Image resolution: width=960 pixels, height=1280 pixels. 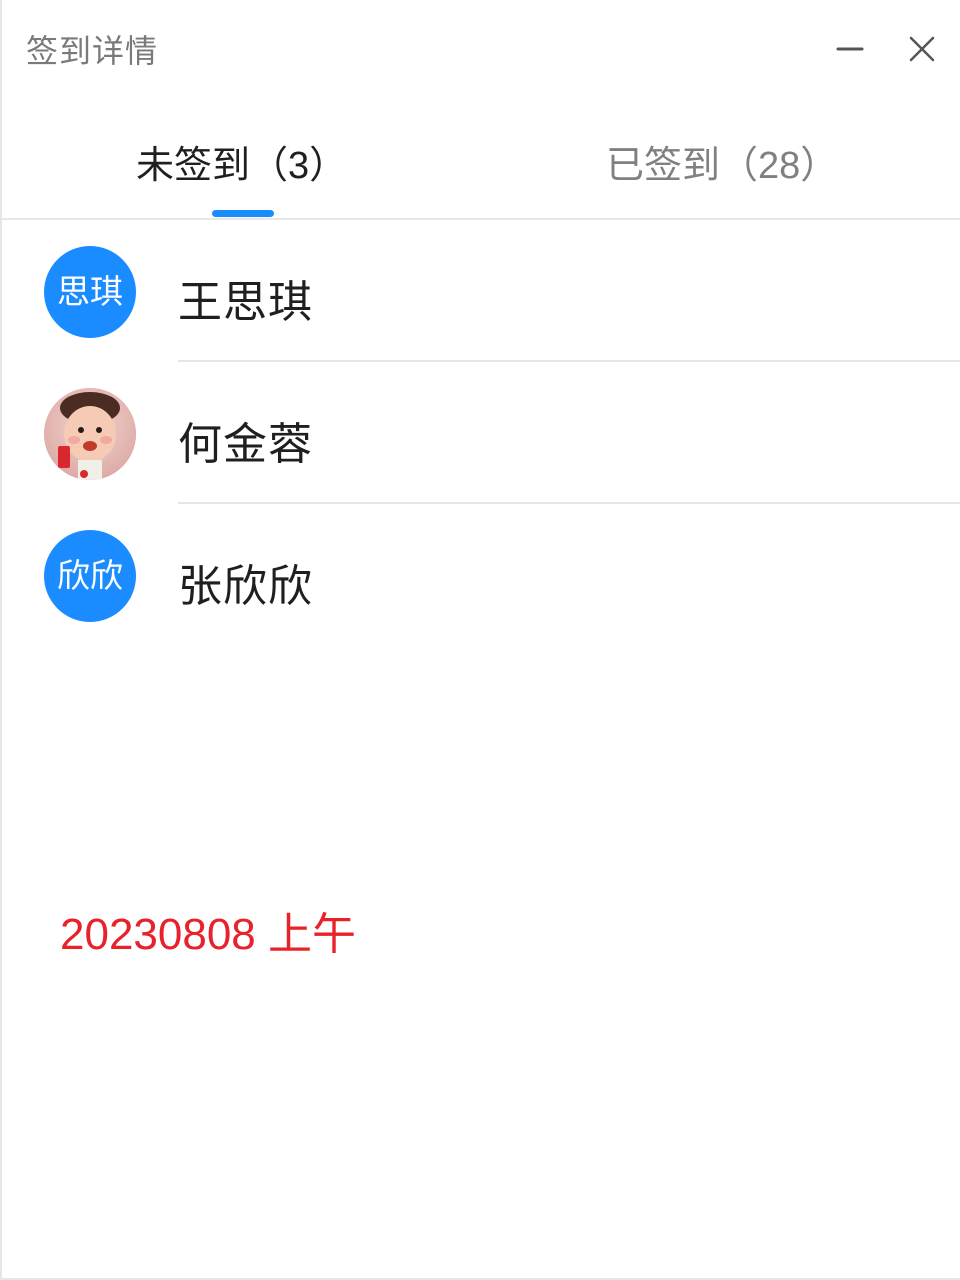 I want to click on avatar-photo-icon, so click(x=90, y=434).